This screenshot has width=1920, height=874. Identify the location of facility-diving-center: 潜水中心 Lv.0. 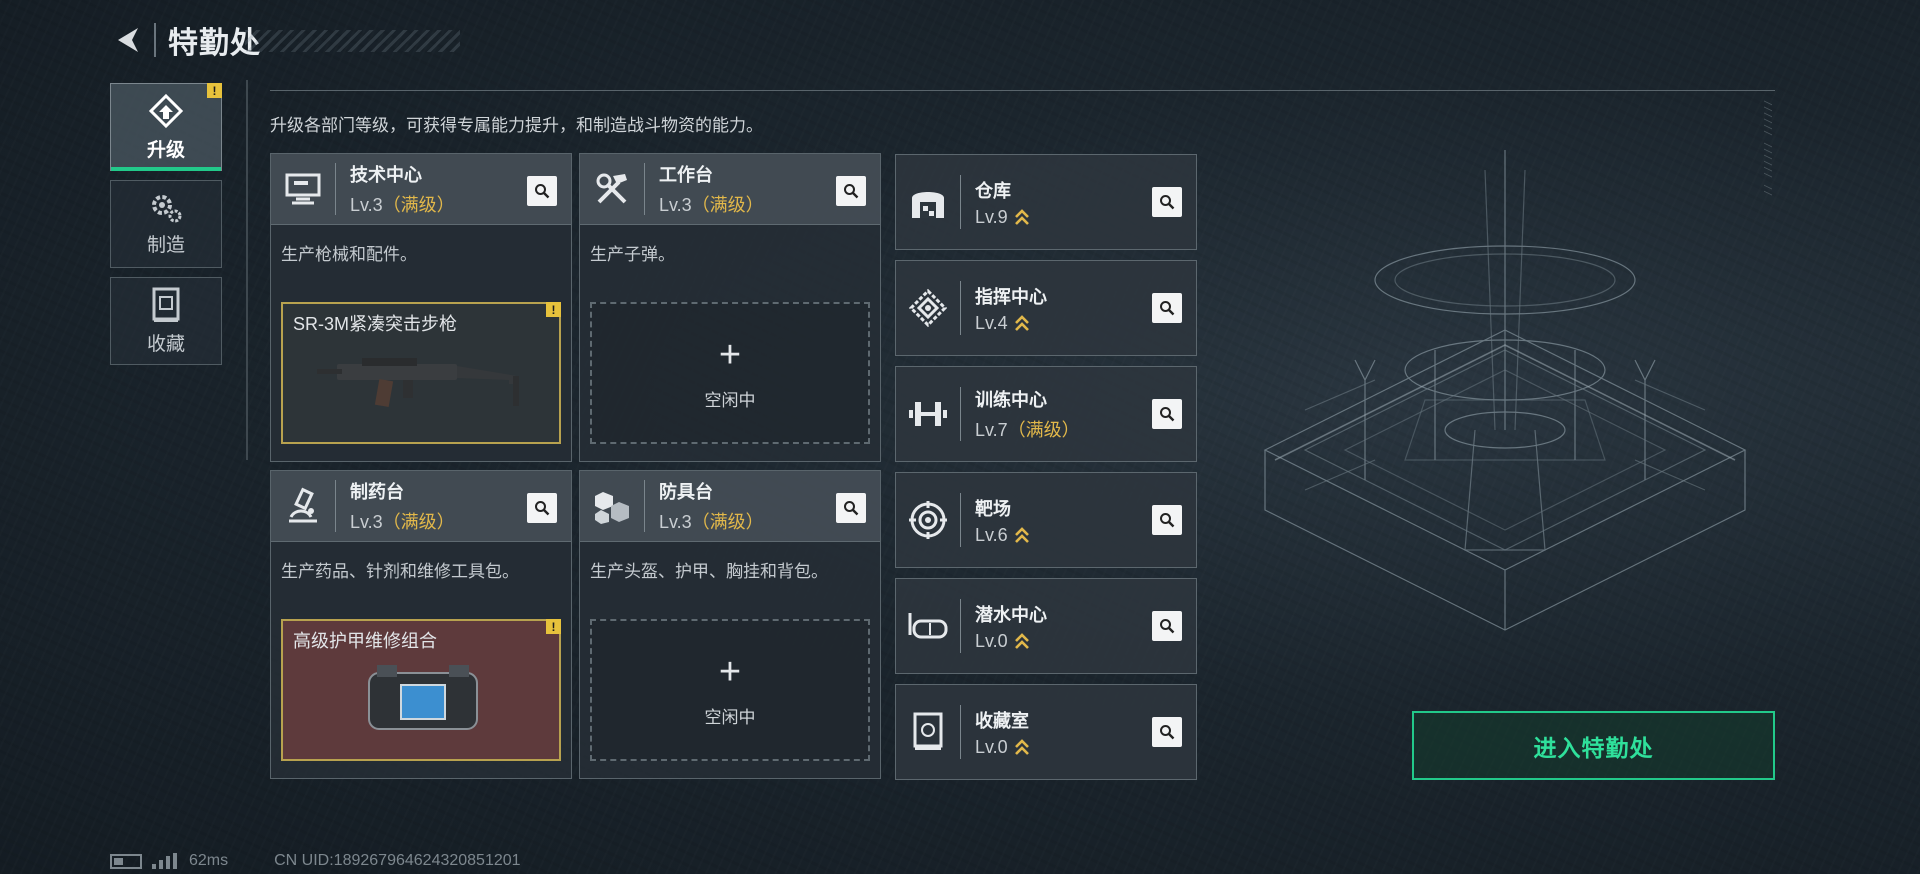
(1046, 626).